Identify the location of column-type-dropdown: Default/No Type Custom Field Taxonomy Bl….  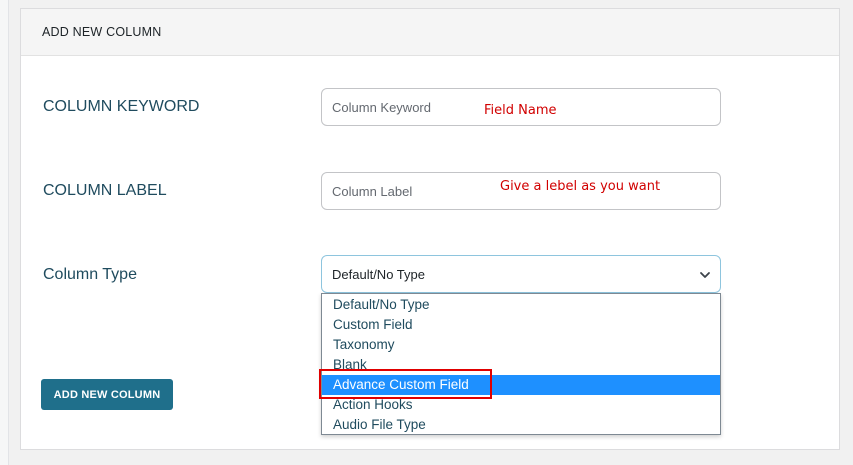
(521, 364).